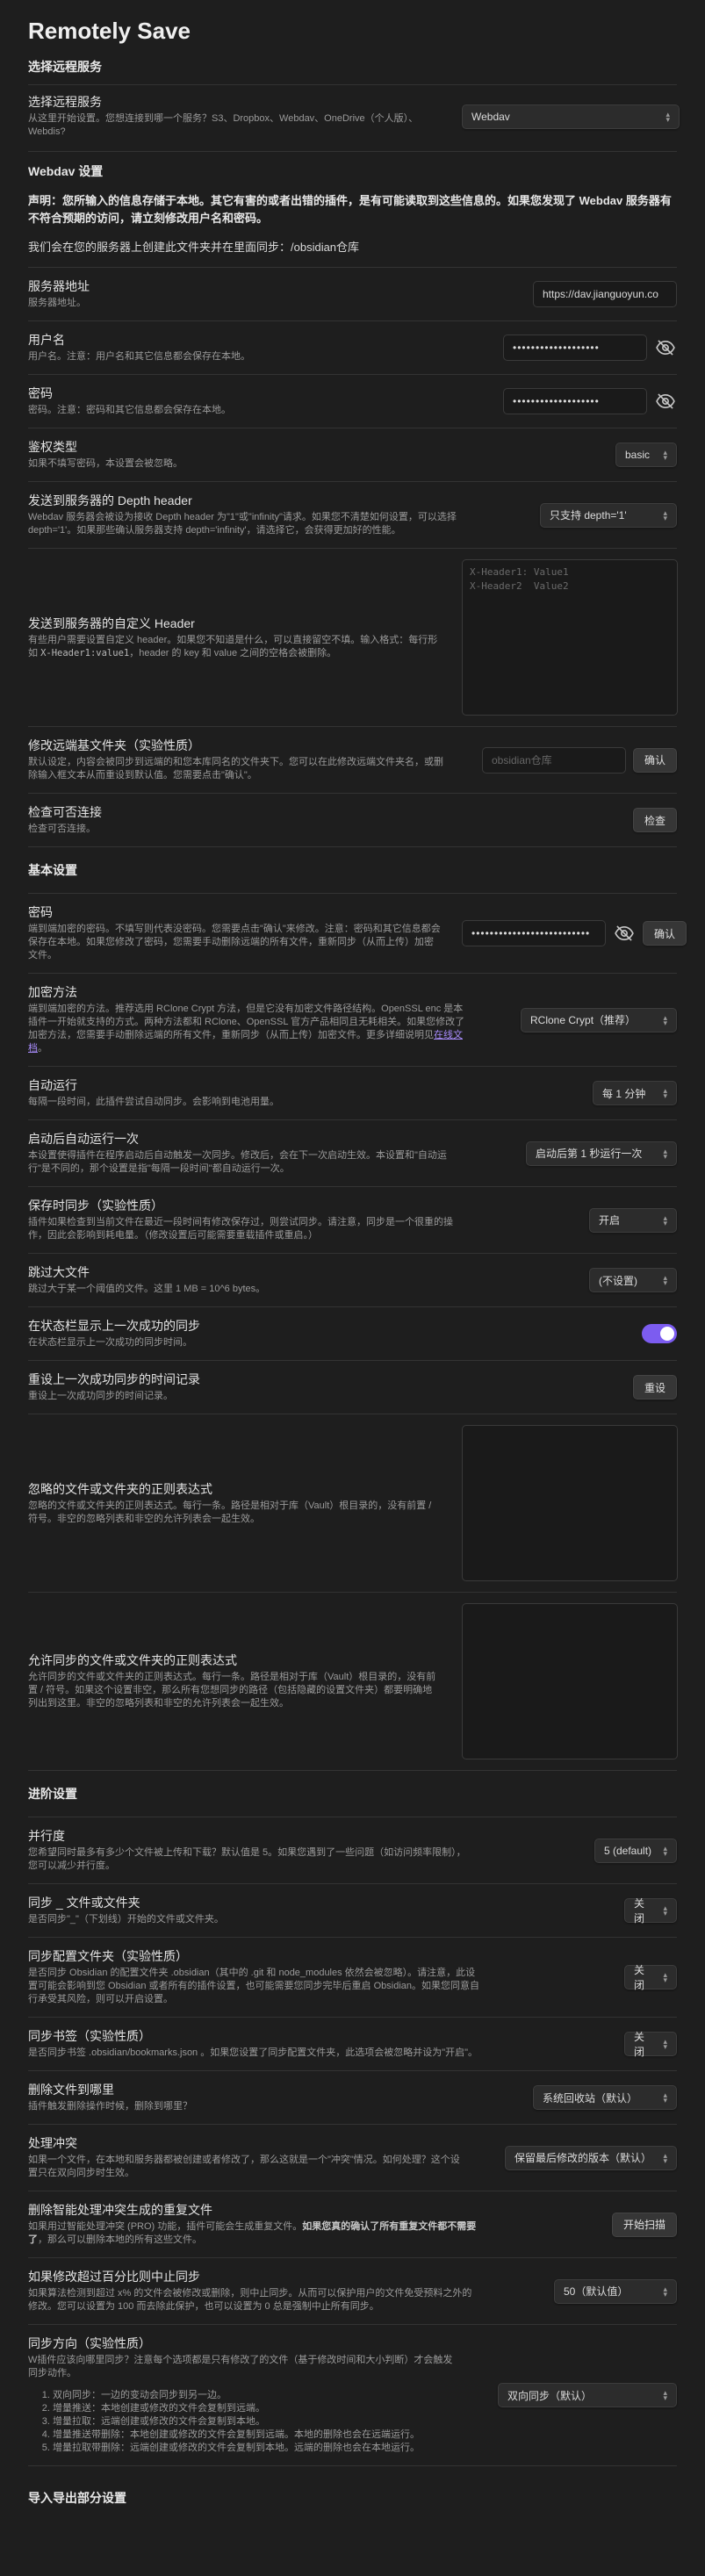 The image size is (705, 2576). Describe the element at coordinates (646, 455) in the screenshot. I see `auth-type-select: basic ▴ ▾` at that location.